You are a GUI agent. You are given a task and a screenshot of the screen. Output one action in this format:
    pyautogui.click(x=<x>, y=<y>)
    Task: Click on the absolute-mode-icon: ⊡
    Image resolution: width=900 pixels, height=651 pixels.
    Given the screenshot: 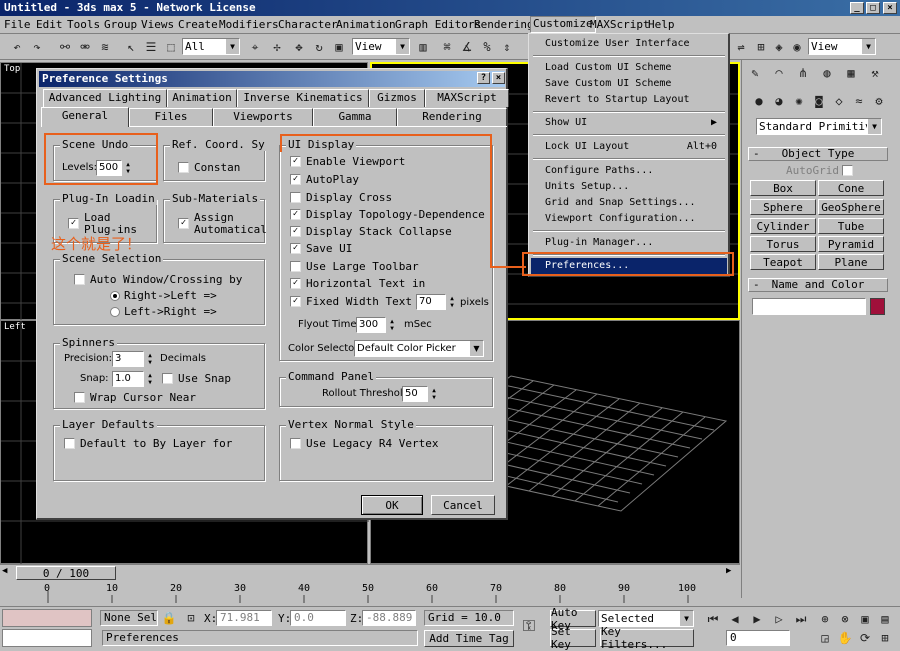 What is the action you would take?
    pyautogui.click(x=191, y=618)
    